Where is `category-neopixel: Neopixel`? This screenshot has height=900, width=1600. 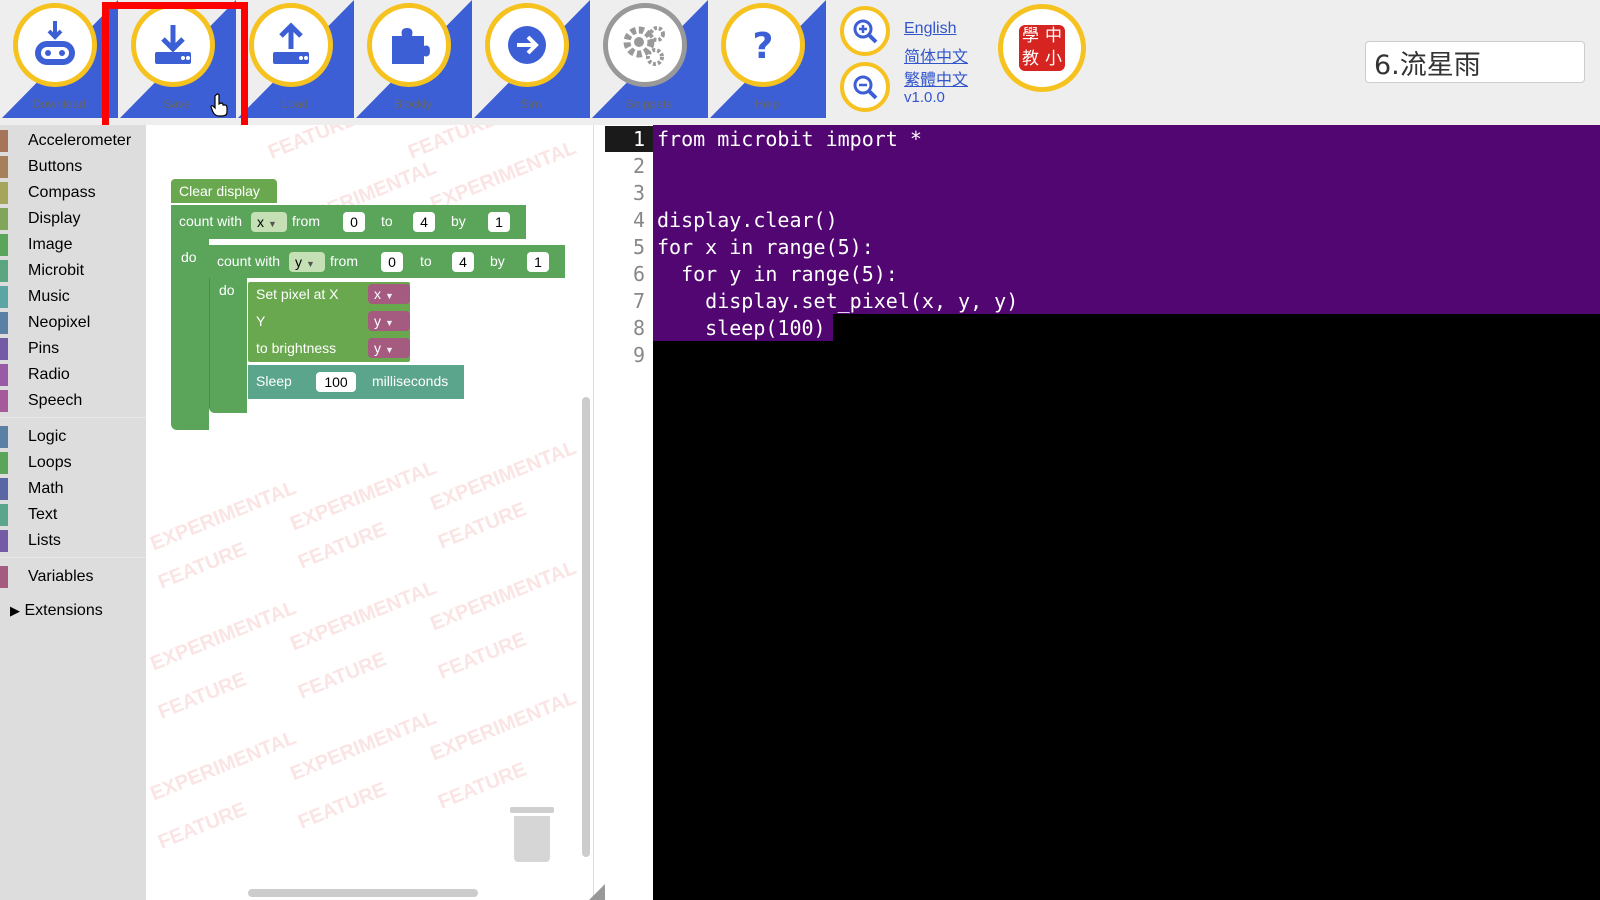
category-neopixel: Neopixel is located at coordinates (73, 323).